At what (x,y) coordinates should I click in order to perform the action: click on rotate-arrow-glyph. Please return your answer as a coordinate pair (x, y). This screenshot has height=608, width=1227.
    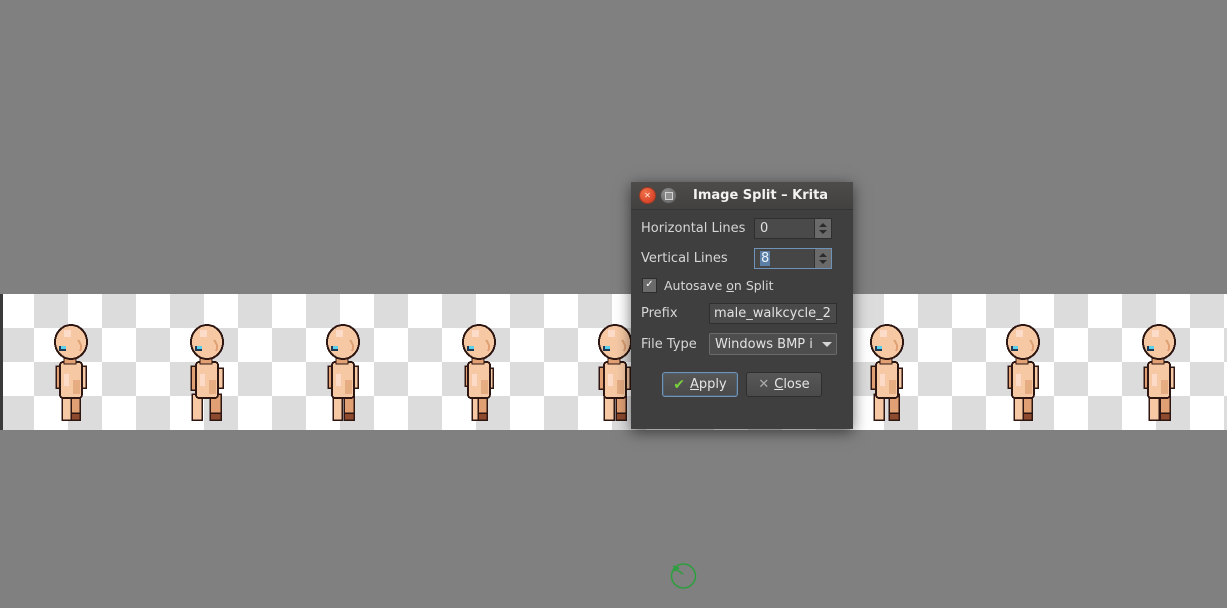
    Looking at the image, I should click on (683, 576).